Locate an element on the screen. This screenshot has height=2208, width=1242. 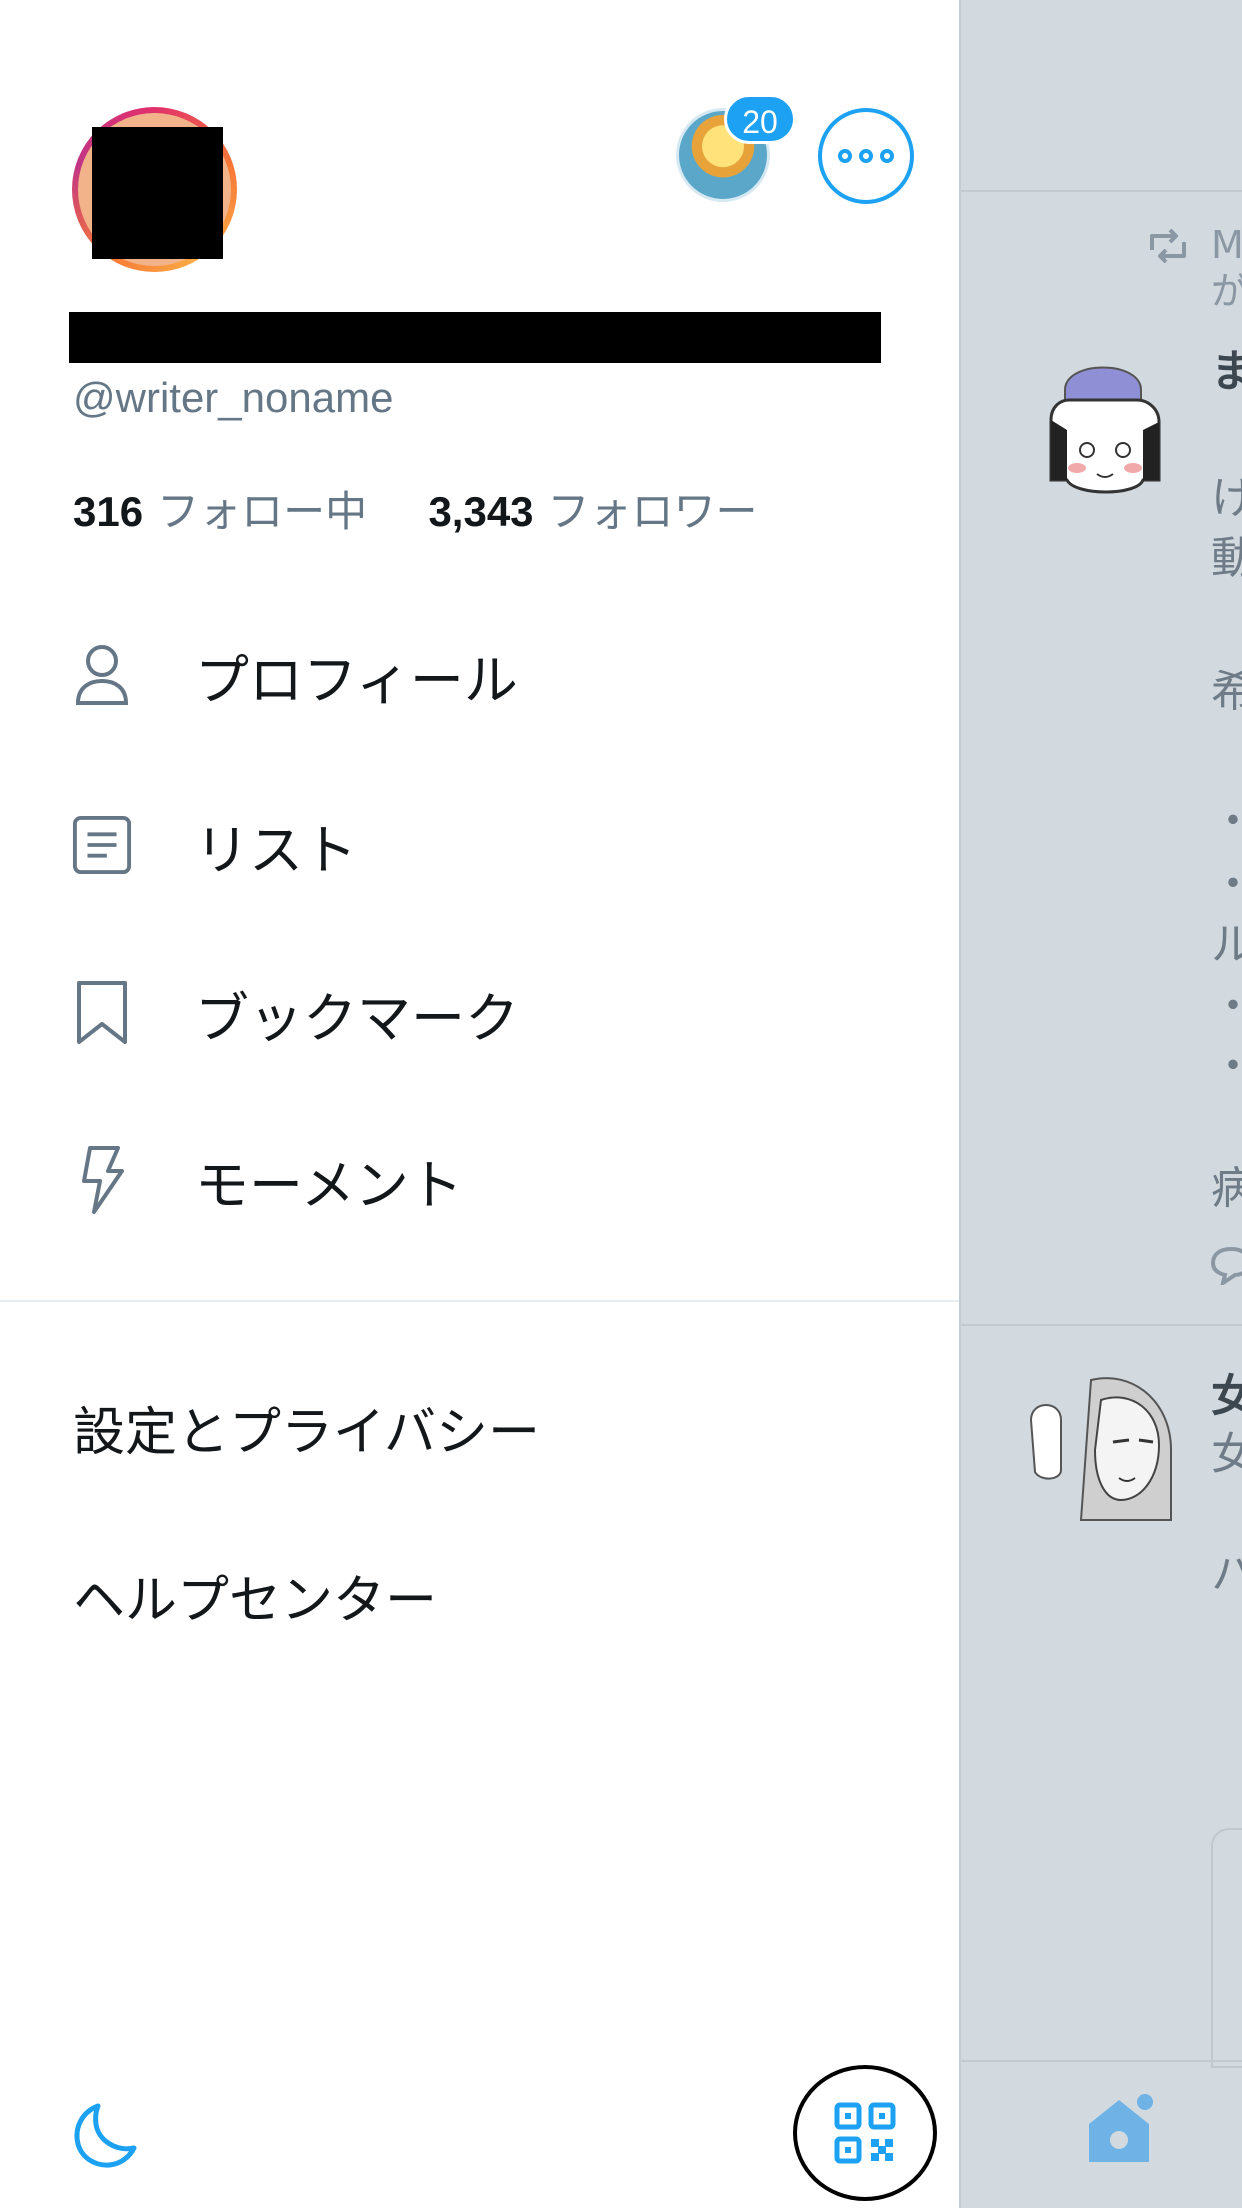
retweet-context-line: M is located at coordinates (1226, 245).